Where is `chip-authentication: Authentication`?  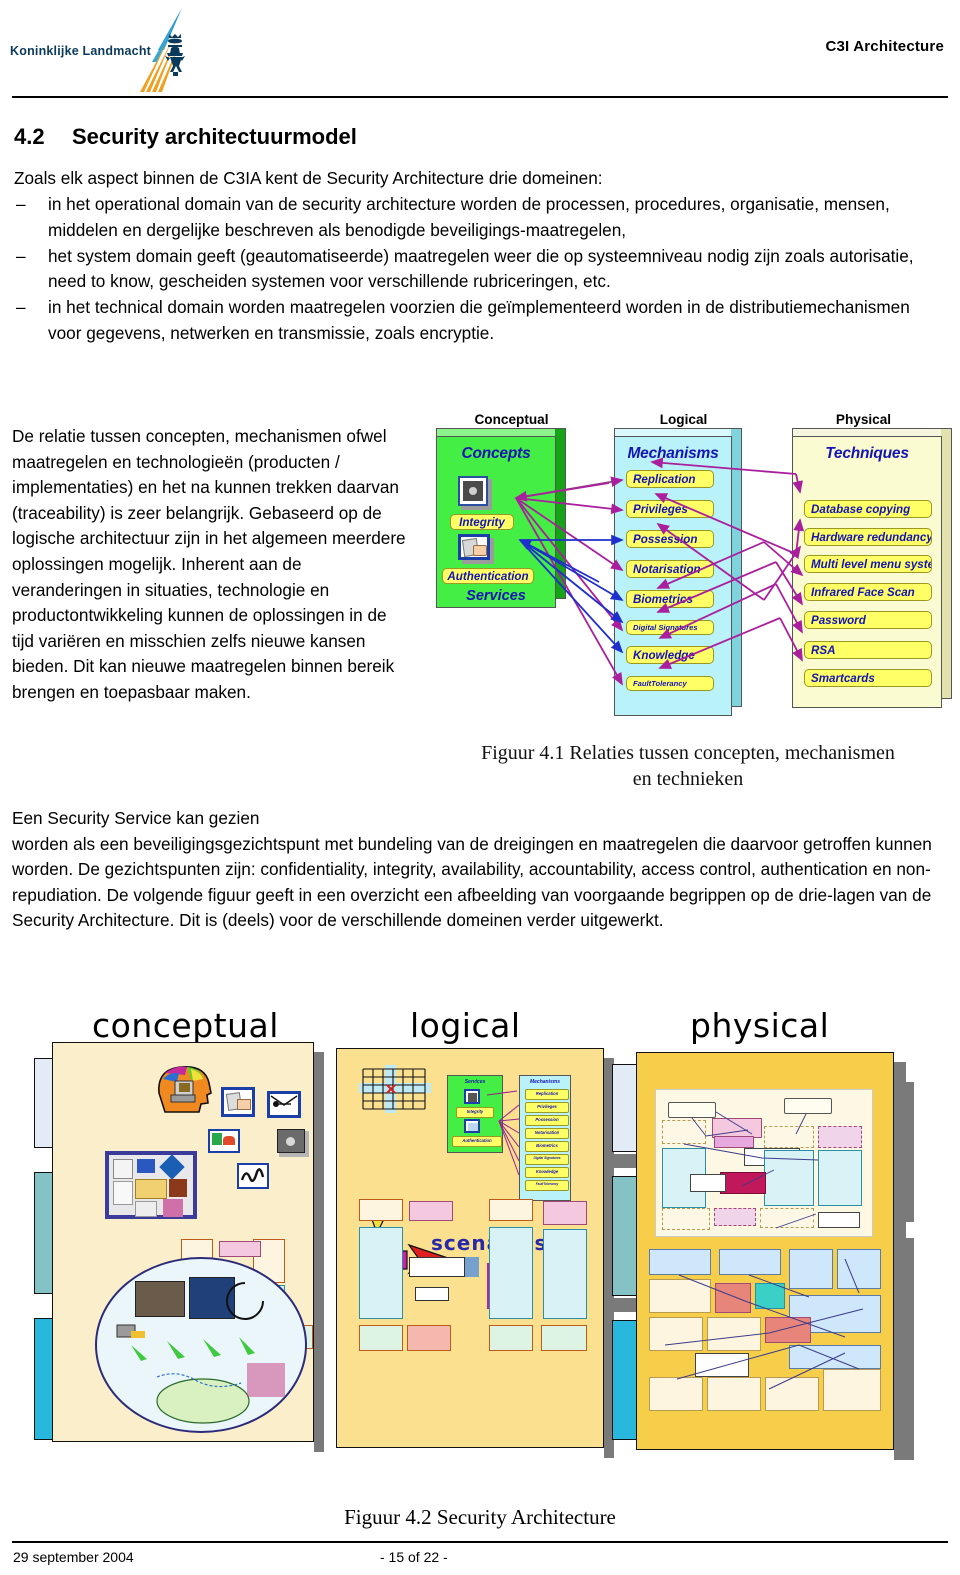
chip-authentication: Authentication is located at coordinates (488, 576).